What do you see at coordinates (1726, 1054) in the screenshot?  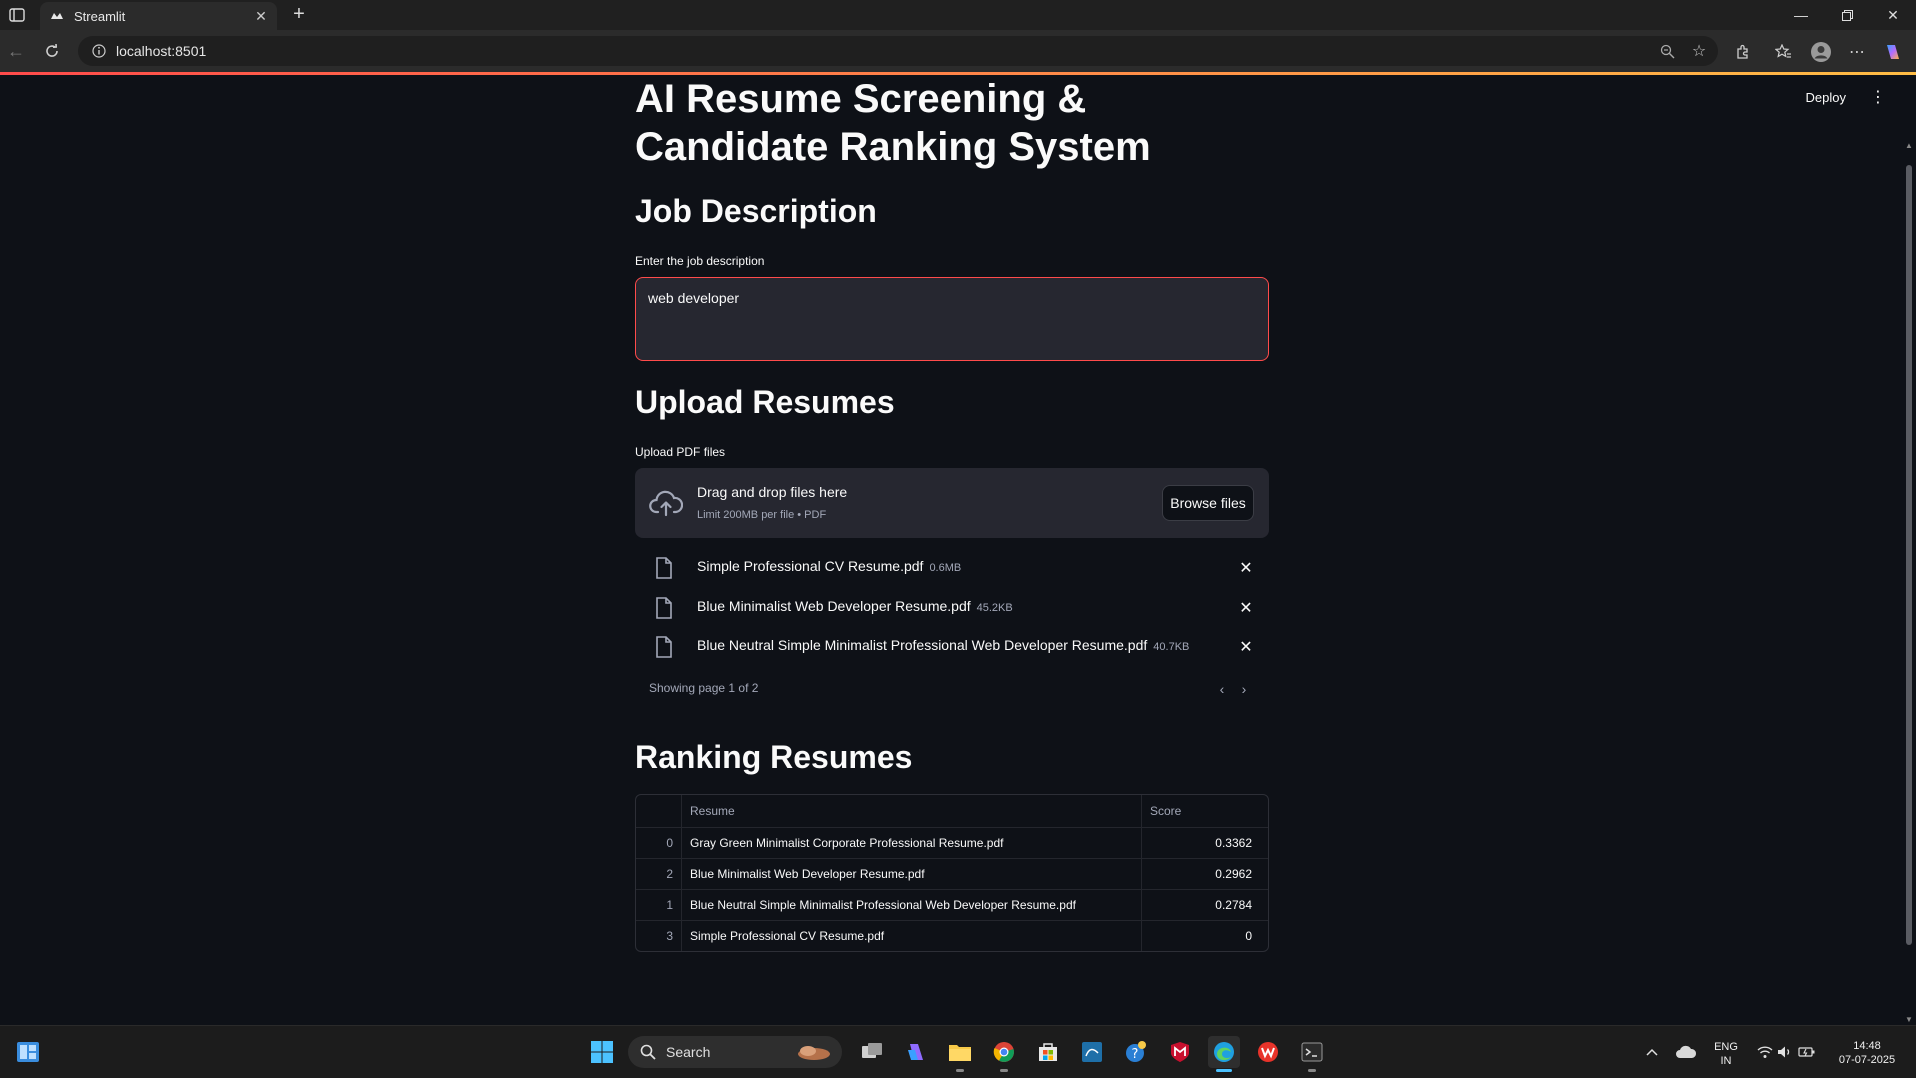 I see `language-indicator: ENG IN` at bounding box center [1726, 1054].